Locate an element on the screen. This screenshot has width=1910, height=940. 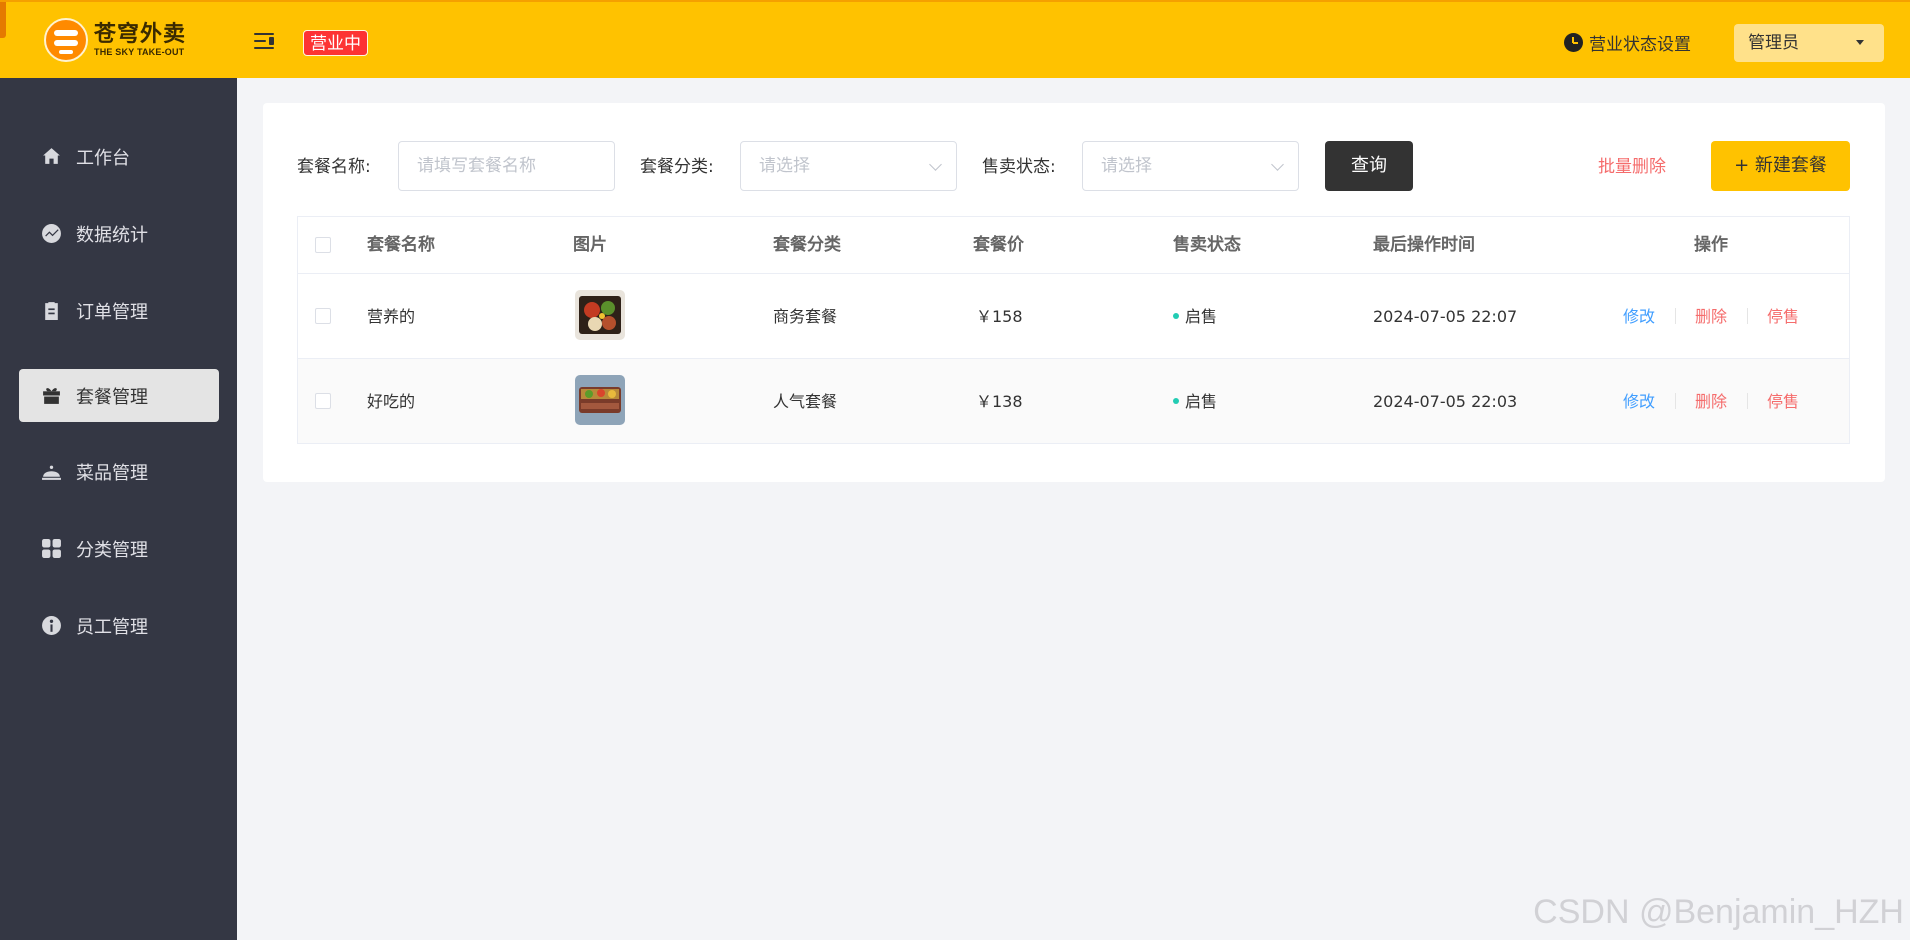
clipboard-icon is located at coordinates (51, 310).